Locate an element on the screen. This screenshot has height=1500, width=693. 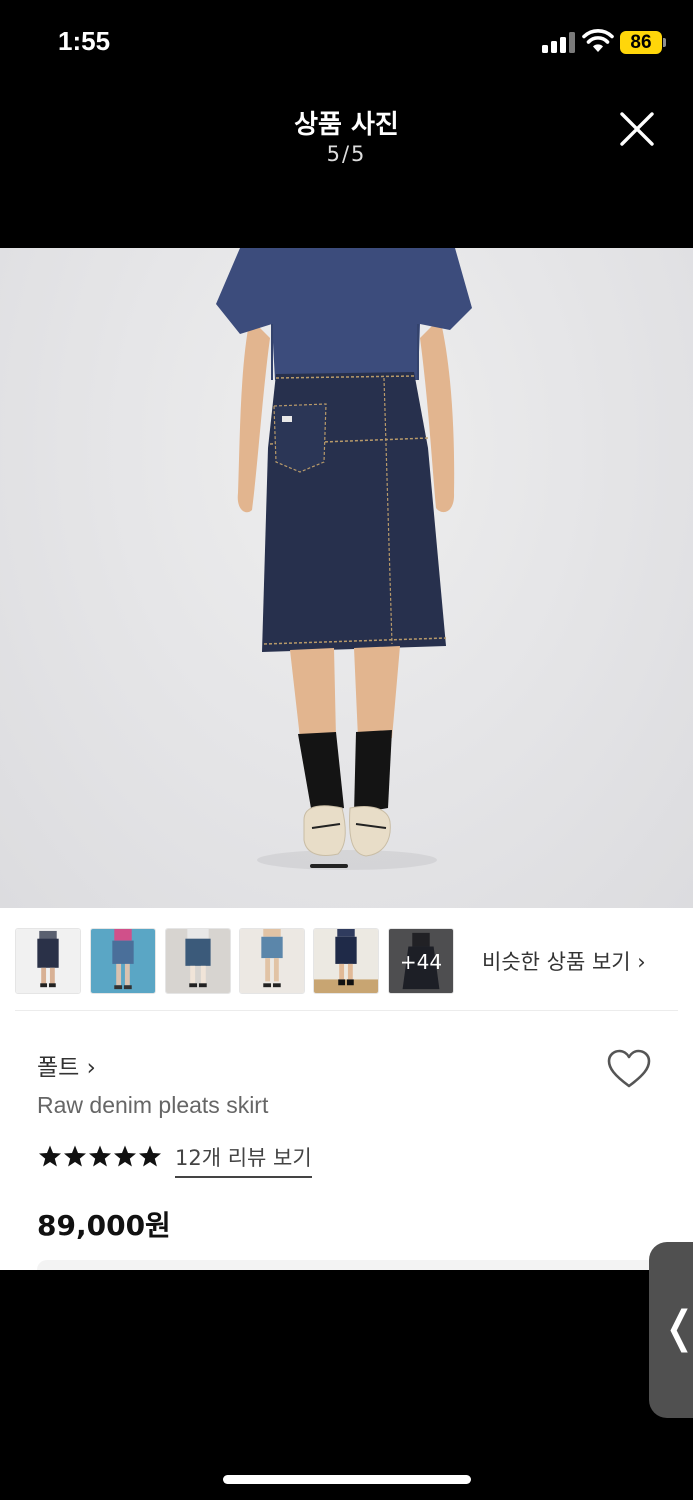
battery-icon: 86 is located at coordinates (643, 42).